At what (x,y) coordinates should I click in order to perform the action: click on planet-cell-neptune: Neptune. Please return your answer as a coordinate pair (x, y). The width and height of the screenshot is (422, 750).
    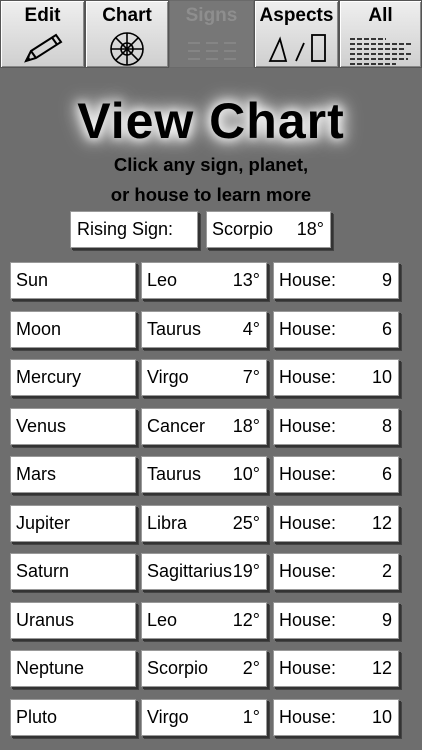
    Looking at the image, I should click on (73, 668).